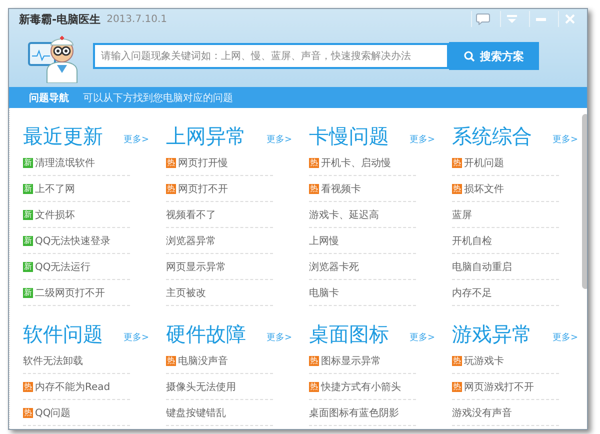 This screenshot has height=434, width=600. Describe the element at coordinates (219, 267) in the screenshot. I see `problem-link: 网页显示异常` at that location.